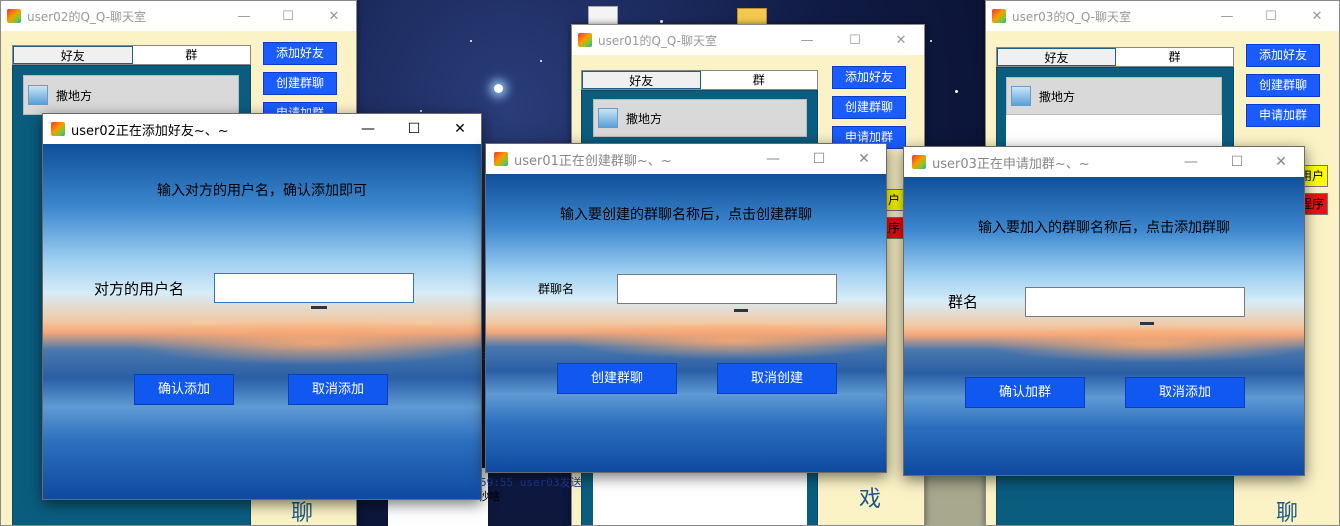  I want to click on dialog-prompt: 输入对方的用户名，确认添加即可, so click(262, 191).